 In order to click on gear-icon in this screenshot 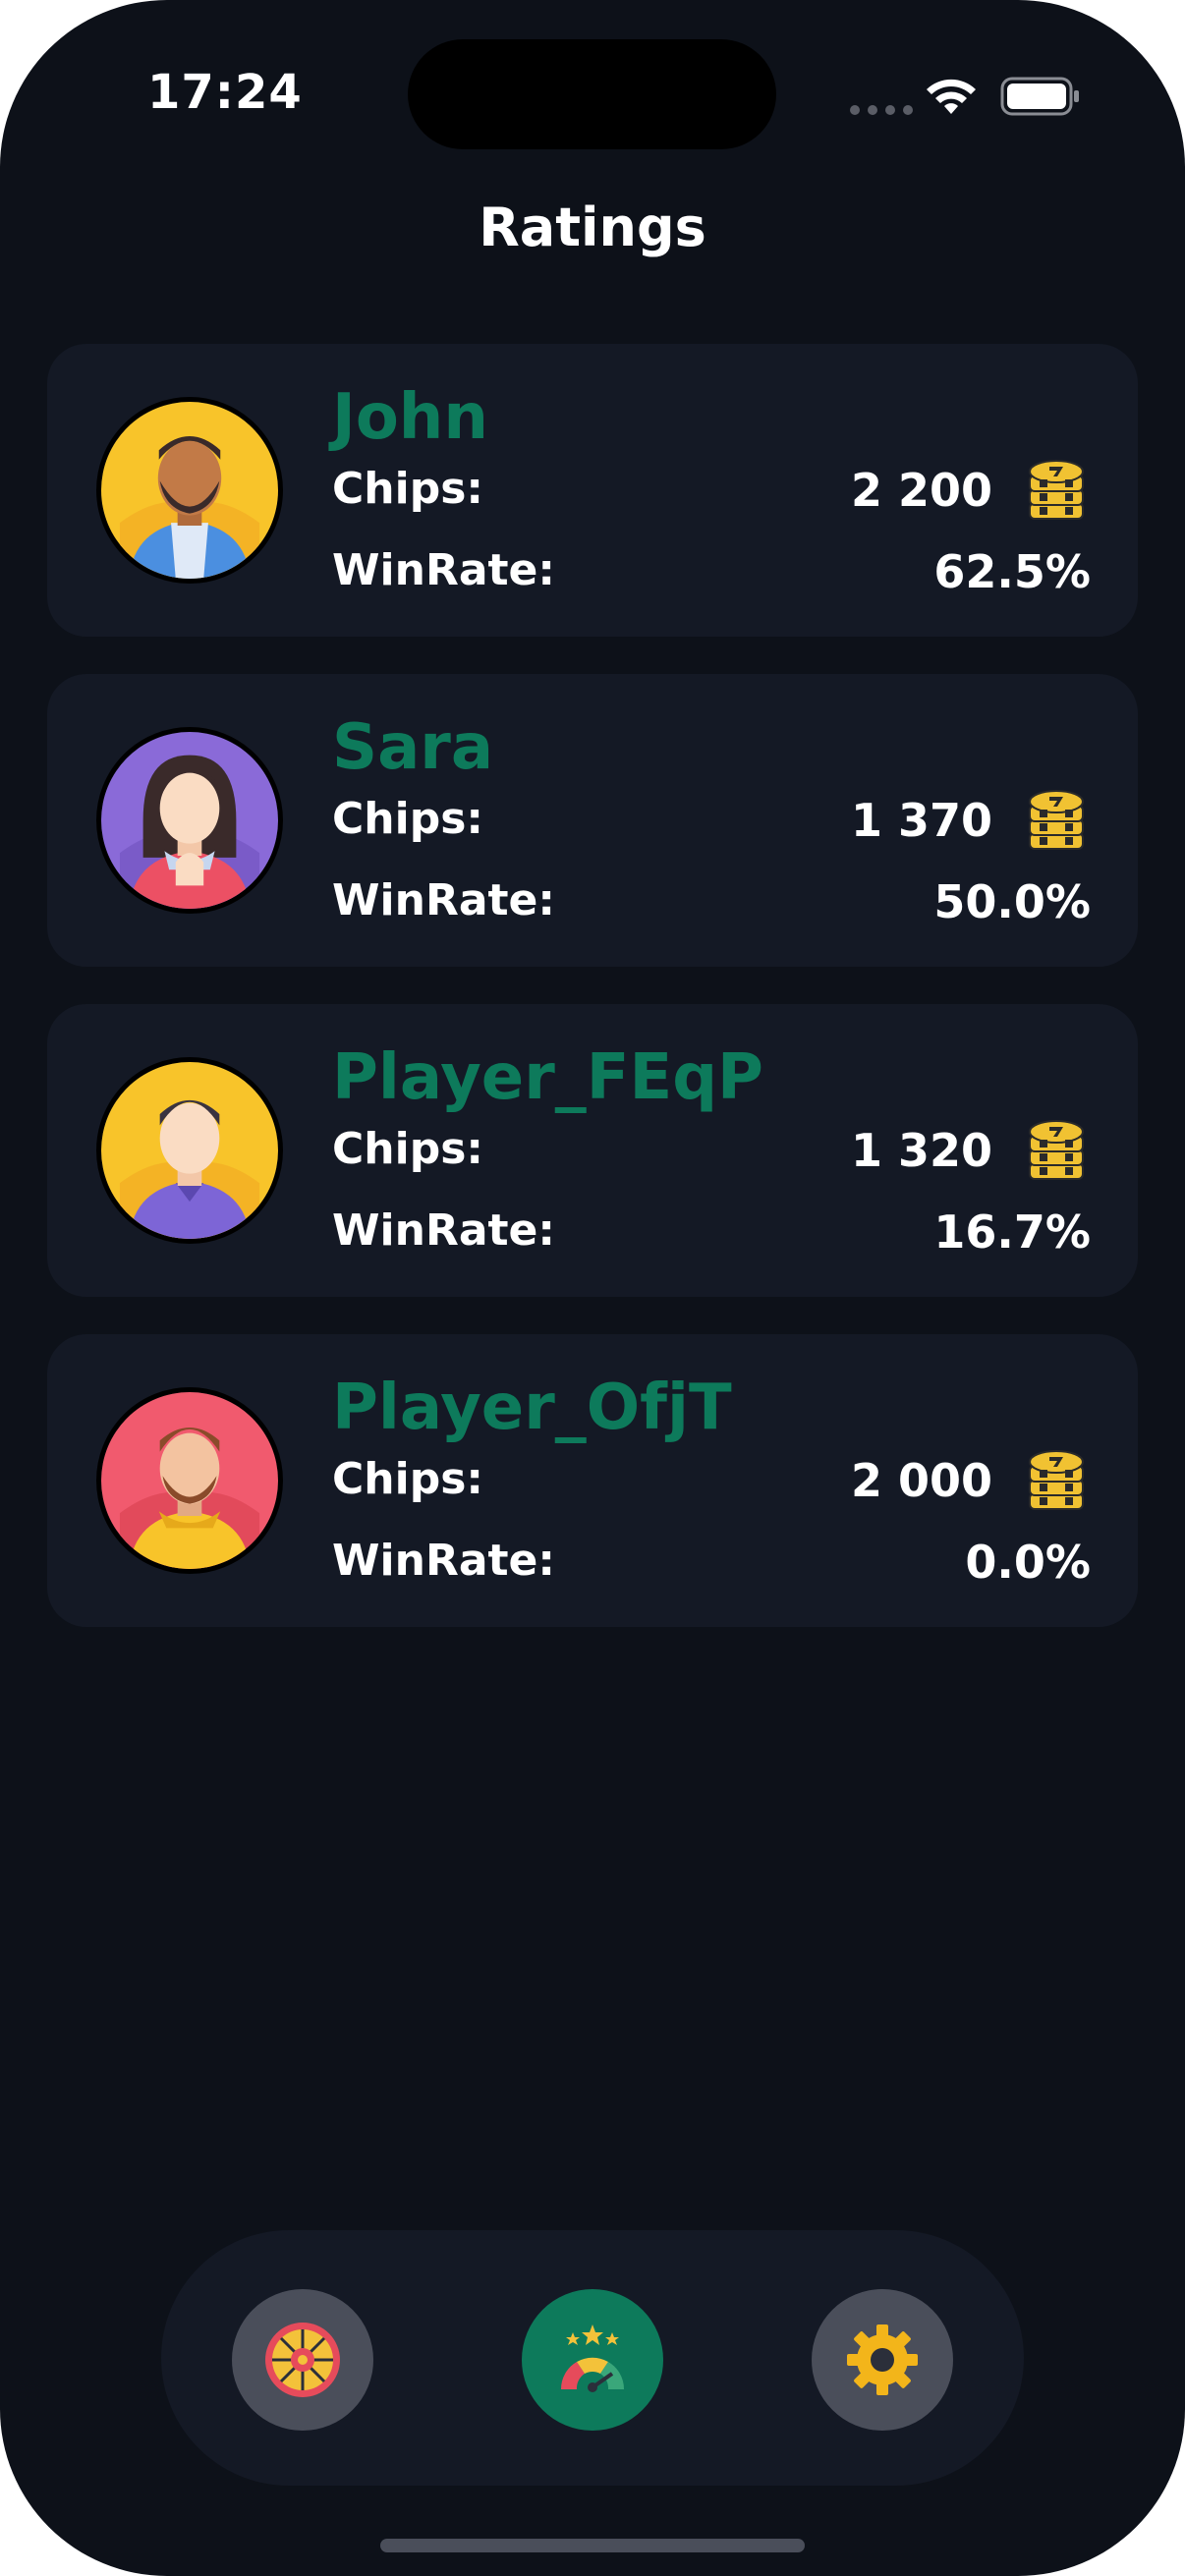, I will do `click(883, 2359)`.